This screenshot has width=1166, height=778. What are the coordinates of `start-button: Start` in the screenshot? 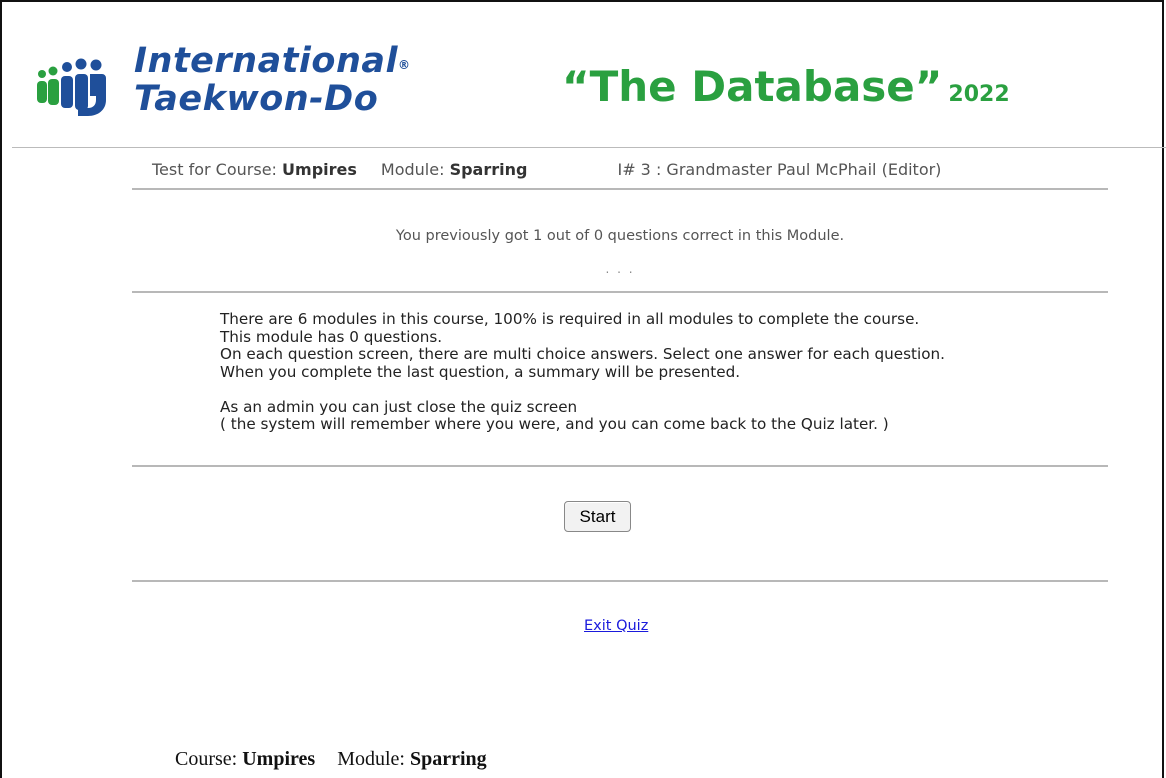 It's located at (597, 516).